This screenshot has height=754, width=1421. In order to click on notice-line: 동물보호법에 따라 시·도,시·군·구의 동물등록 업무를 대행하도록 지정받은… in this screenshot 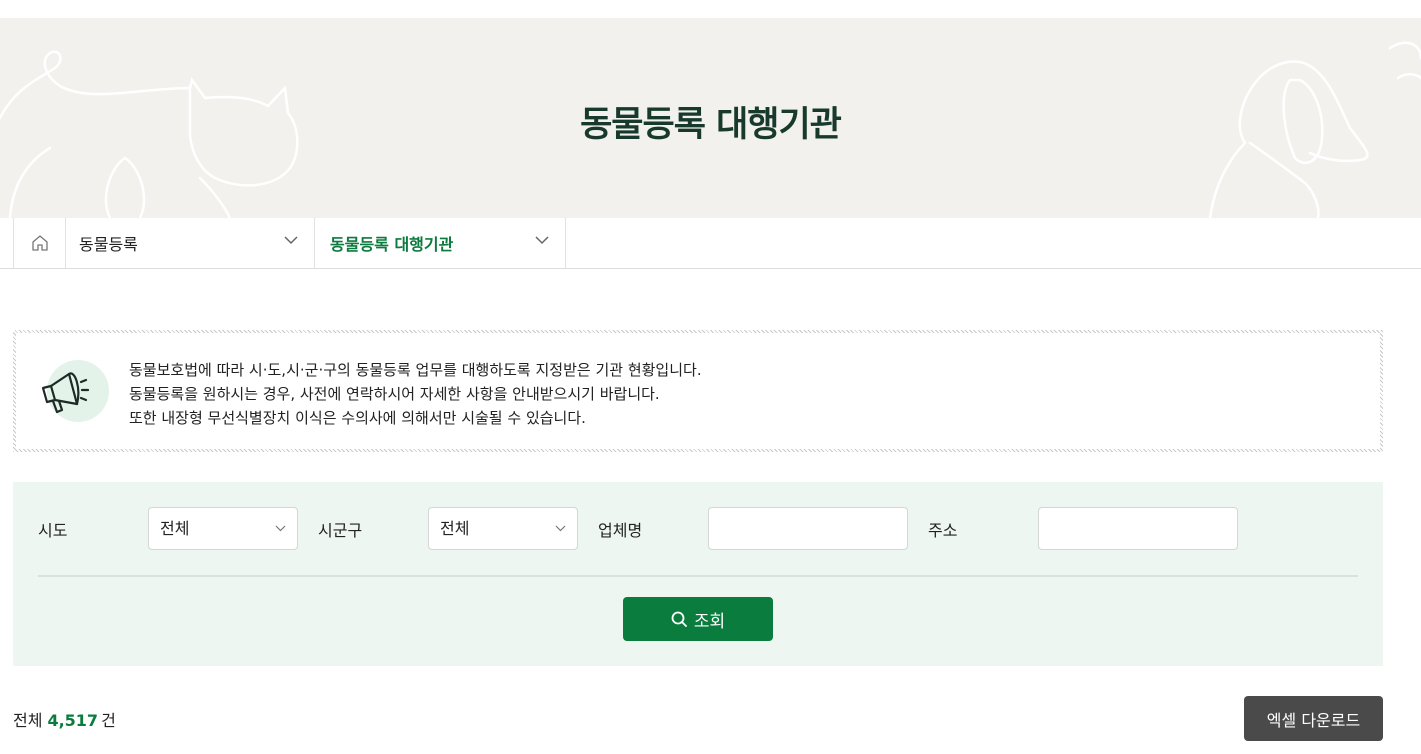, I will do `click(415, 370)`.